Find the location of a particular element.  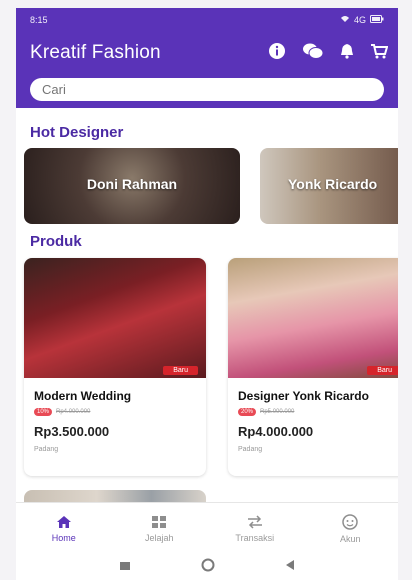

home-icon is located at coordinates (64, 522).